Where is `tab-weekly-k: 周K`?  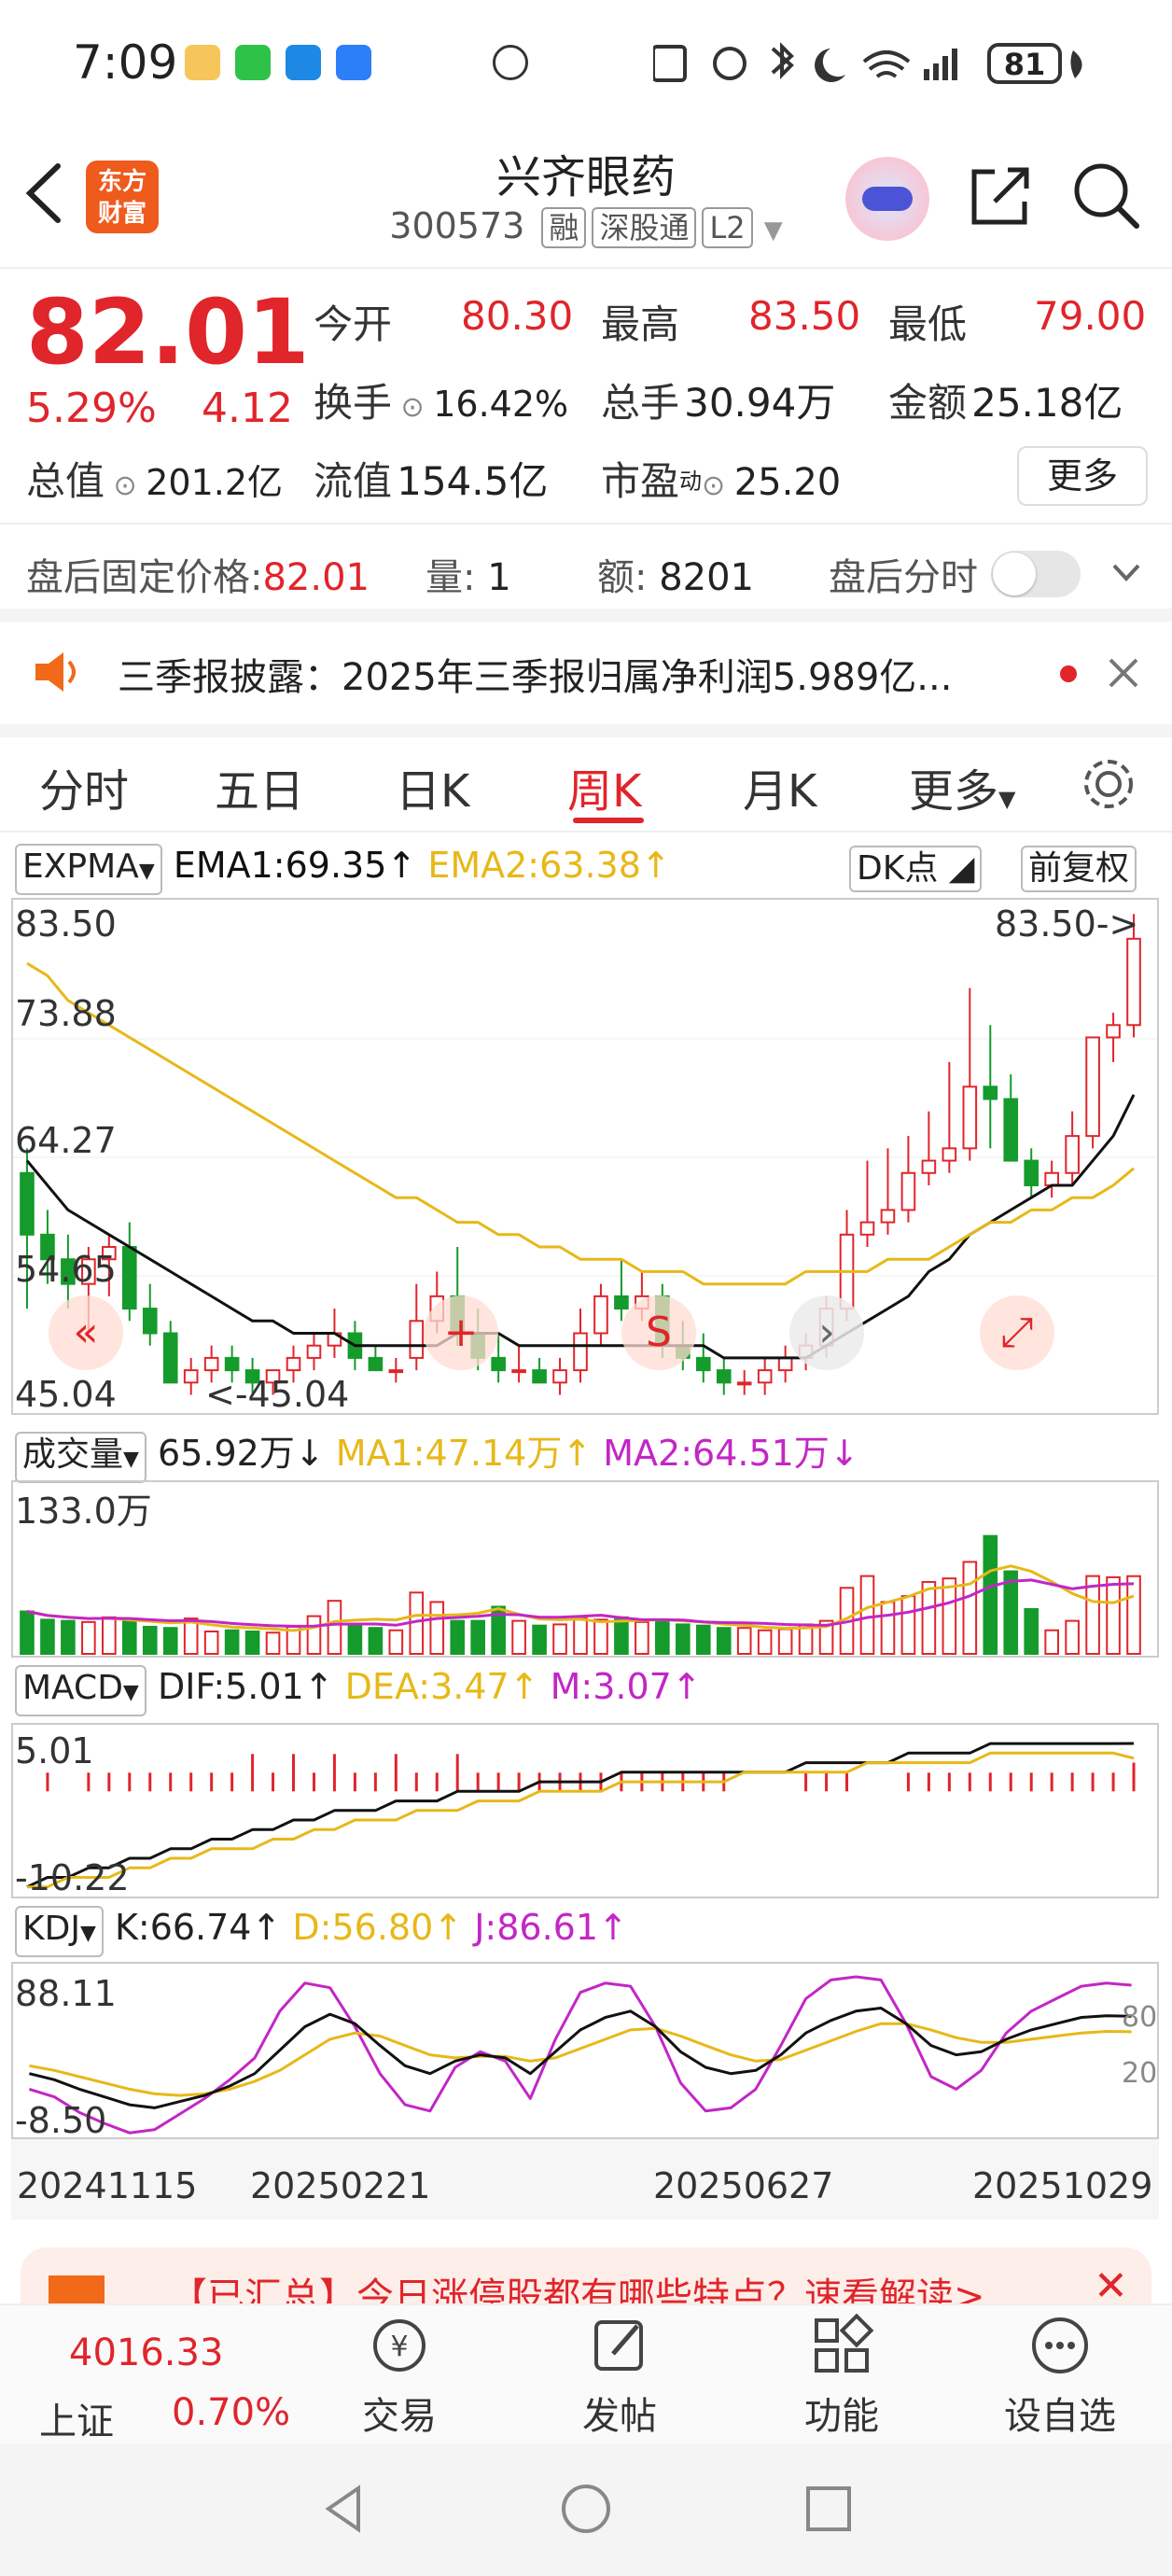 tab-weekly-k: 周K is located at coordinates (604, 786).